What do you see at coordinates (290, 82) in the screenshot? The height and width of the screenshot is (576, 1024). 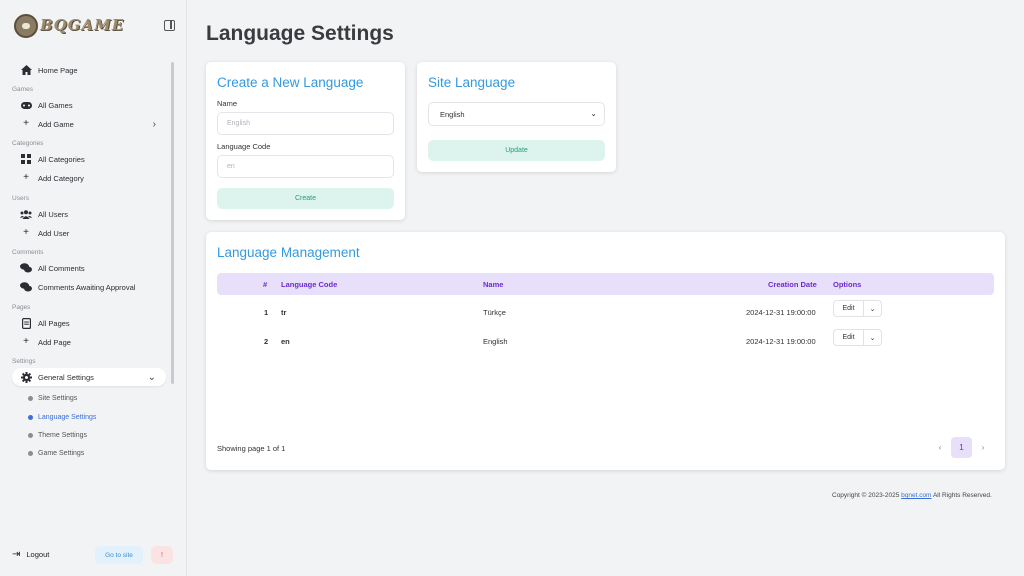 I see `card-title: Create a New Language` at bounding box center [290, 82].